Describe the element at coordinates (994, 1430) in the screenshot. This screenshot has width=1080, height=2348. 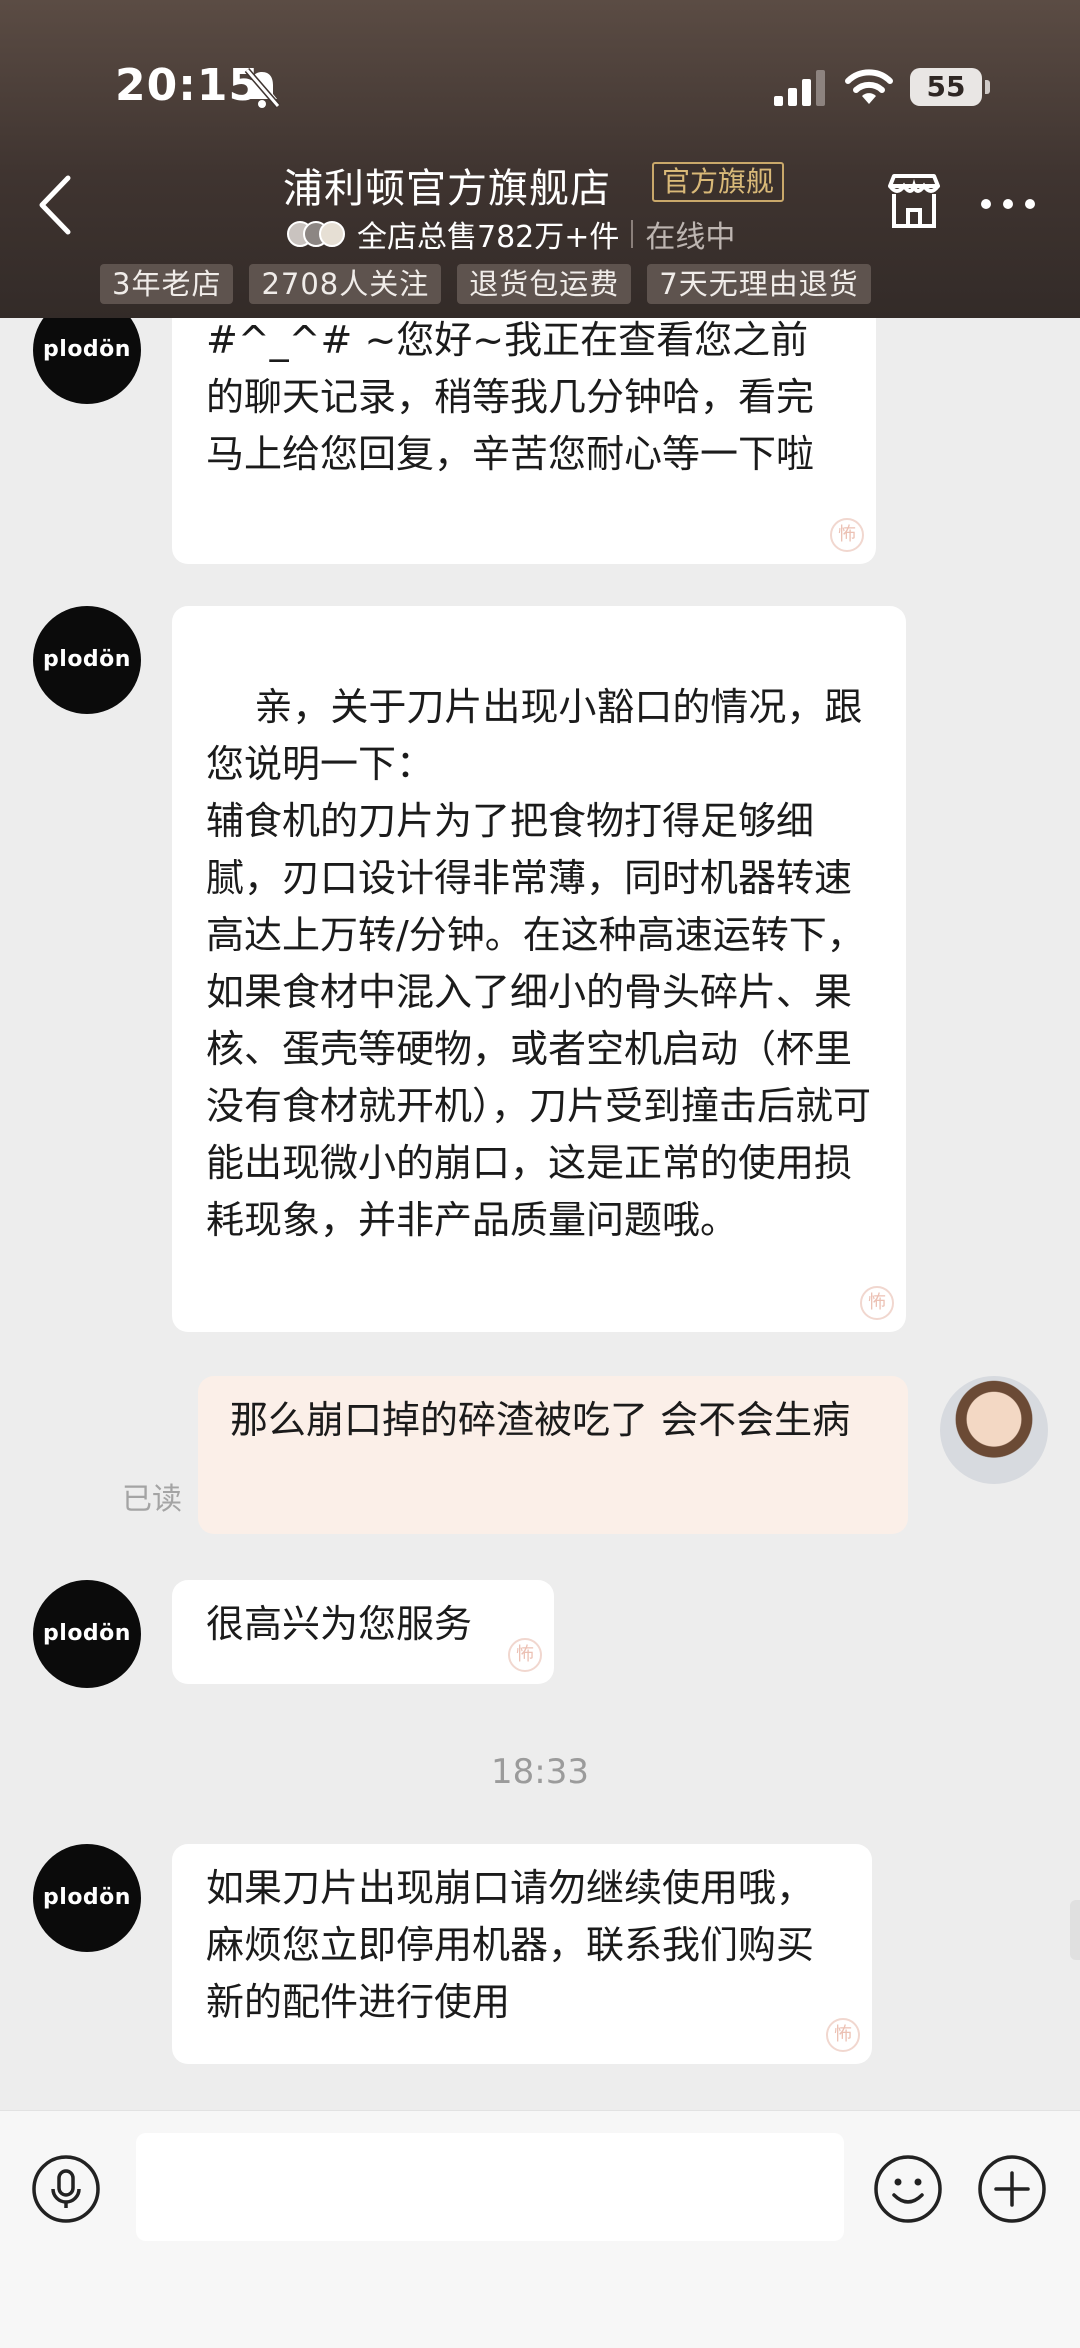
I see `user-avatar` at that location.